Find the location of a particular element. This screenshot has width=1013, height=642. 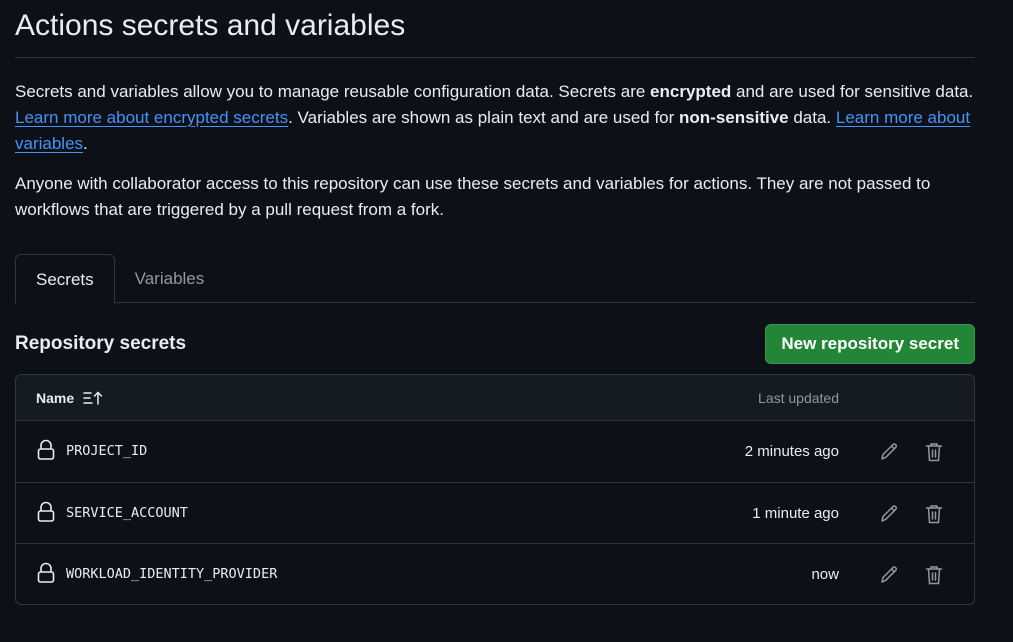

intro-bold-encrypted: encrypted is located at coordinates (691, 91).